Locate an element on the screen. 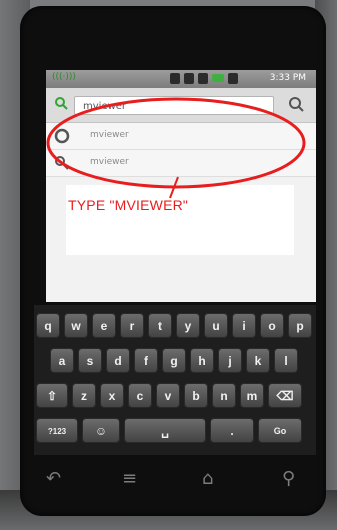  key-g: g is located at coordinates (174, 360).